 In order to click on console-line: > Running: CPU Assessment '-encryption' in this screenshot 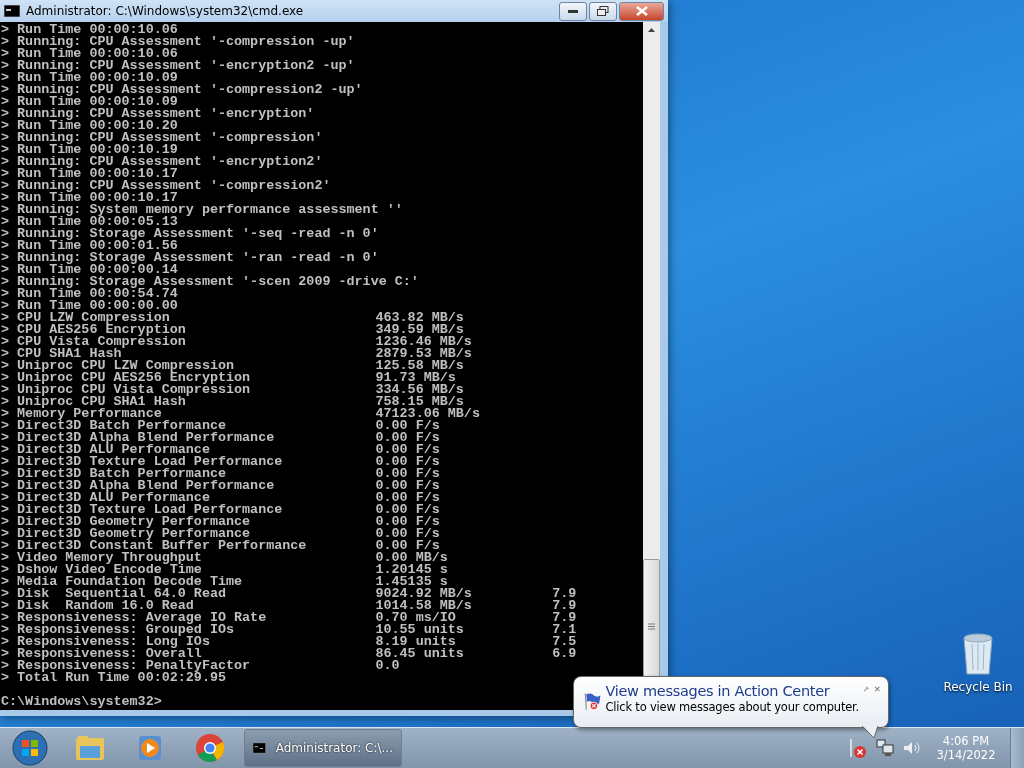, I will do `click(158, 114)`.